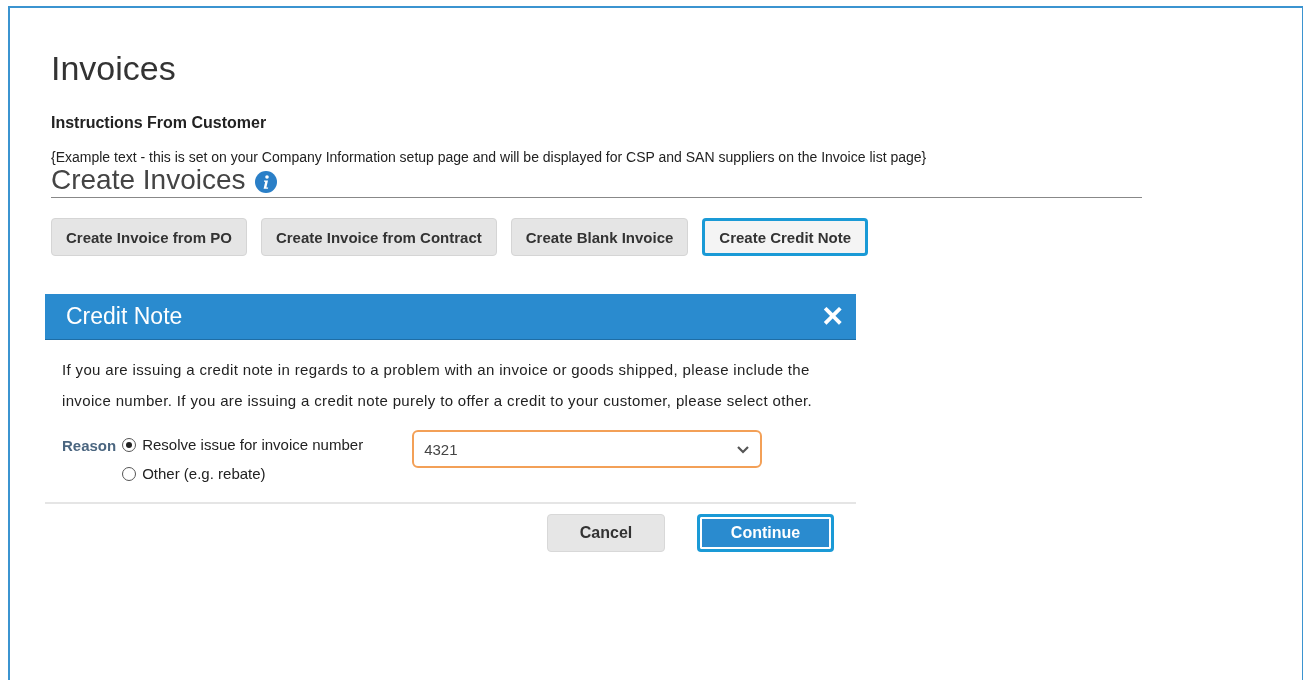  I want to click on create-button: Create Blank Invoice, so click(599, 237).